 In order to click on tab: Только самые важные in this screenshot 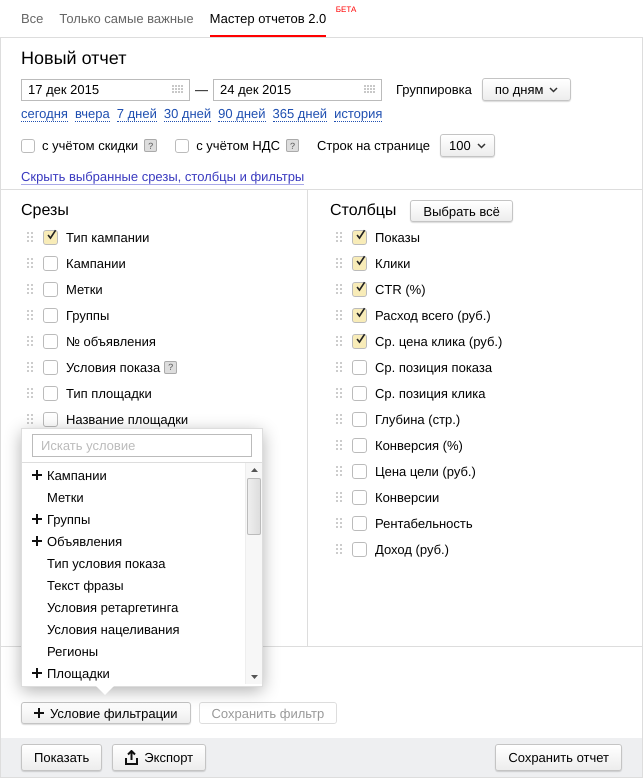, I will do `click(126, 24)`.